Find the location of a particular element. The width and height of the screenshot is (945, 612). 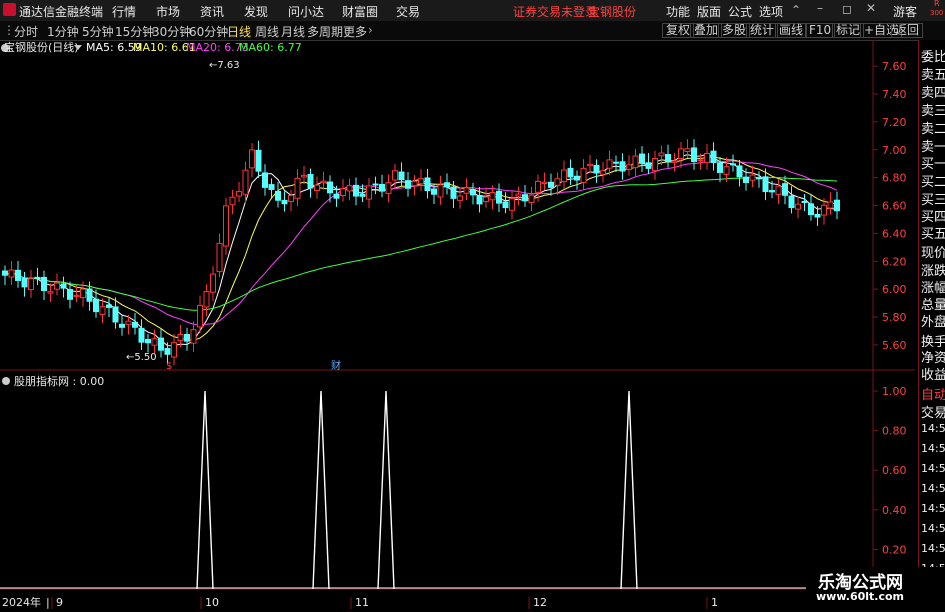

menu-item-faxian: 发现 is located at coordinates (256, 11).